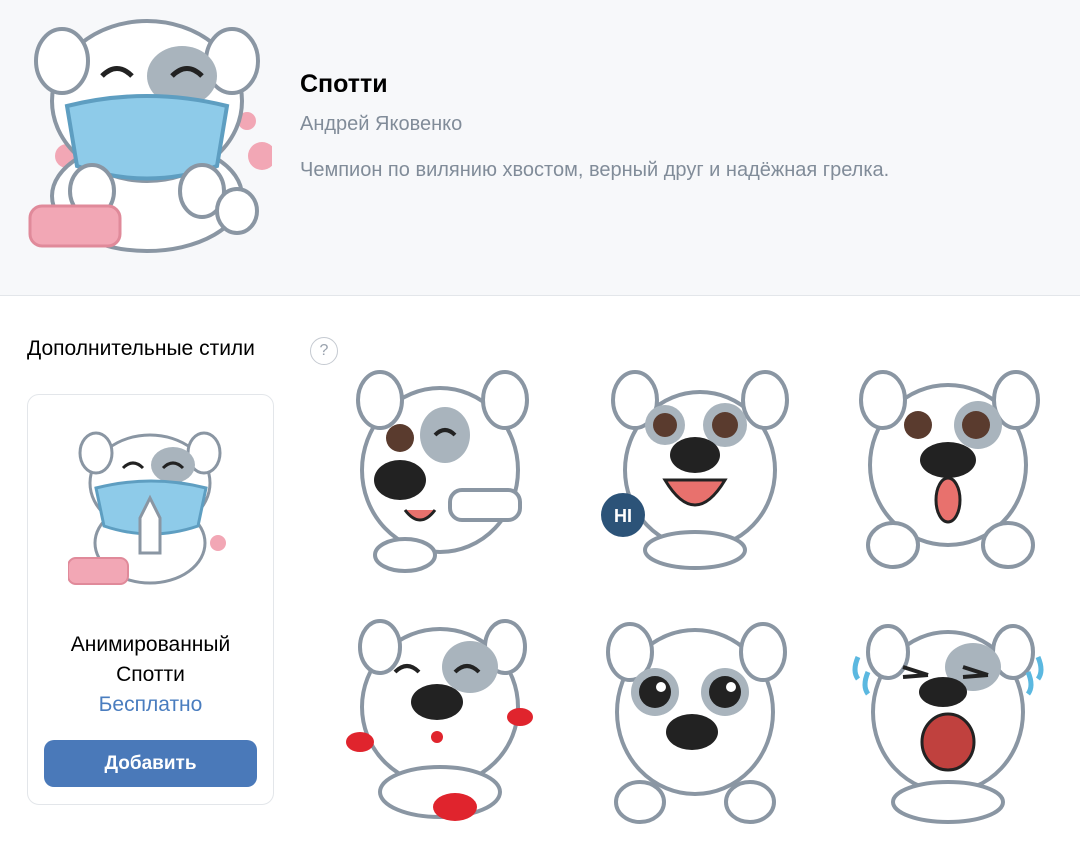  I want to click on dog-hi-sticker-icon: HI, so click(695, 467).